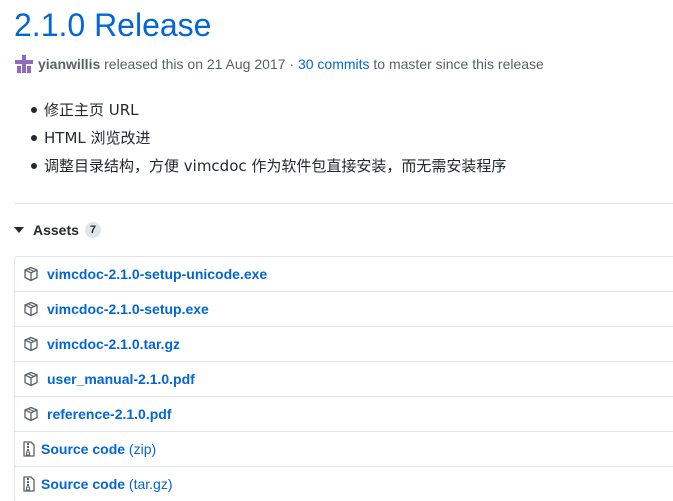 Image resolution: width=673 pixels, height=501 pixels. What do you see at coordinates (334, 64) in the screenshot?
I see `commits-link: 30 commits` at bounding box center [334, 64].